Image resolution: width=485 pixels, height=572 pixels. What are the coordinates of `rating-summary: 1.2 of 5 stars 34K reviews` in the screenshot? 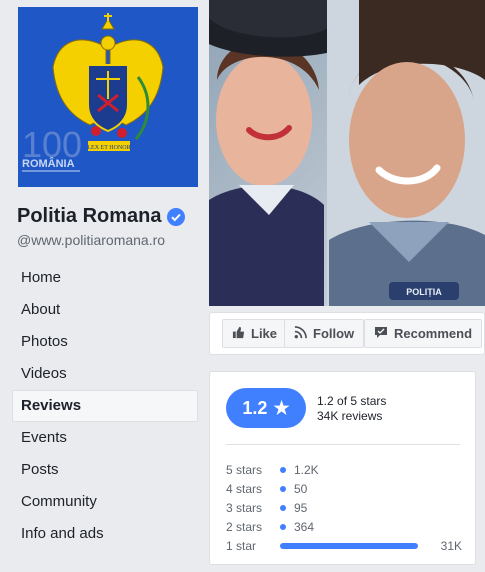 It's located at (351, 409).